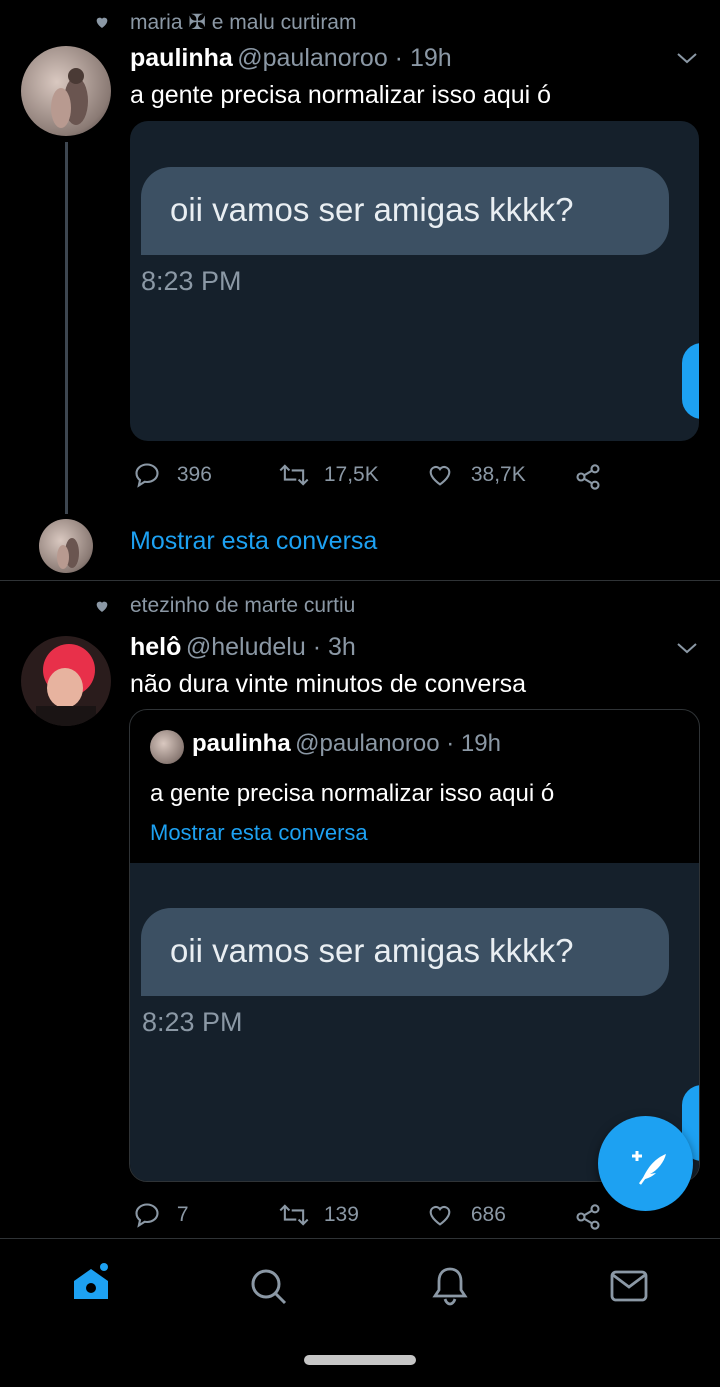 The width and height of the screenshot is (720, 1387). I want to click on retweet-count: 139, so click(341, 1214).